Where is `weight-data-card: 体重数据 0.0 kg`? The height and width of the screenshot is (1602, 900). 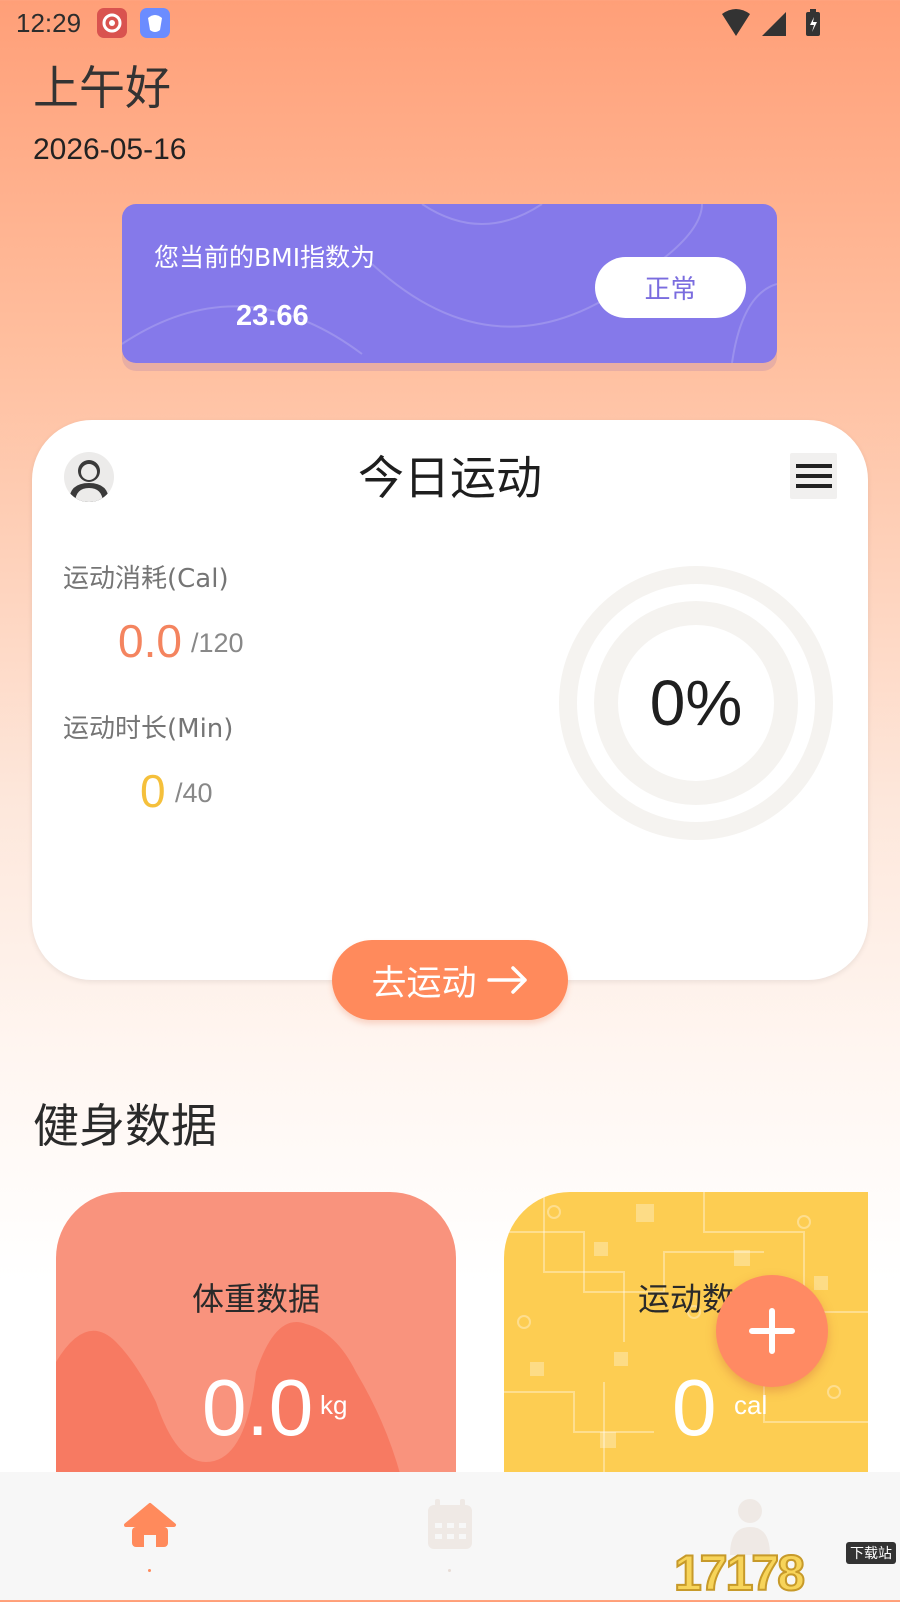
weight-data-card: 体重数据 0.0 kg is located at coordinates (256, 1334).